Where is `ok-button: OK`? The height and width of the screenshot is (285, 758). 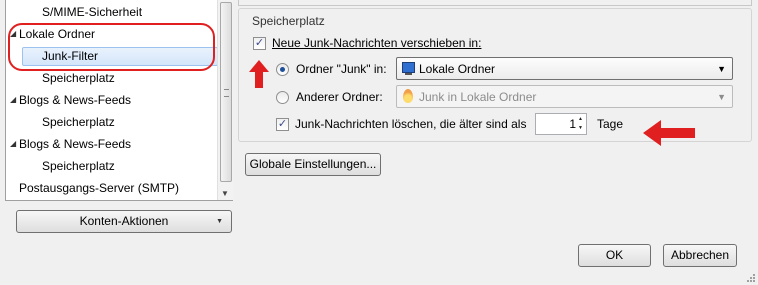 ok-button: OK is located at coordinates (614, 255).